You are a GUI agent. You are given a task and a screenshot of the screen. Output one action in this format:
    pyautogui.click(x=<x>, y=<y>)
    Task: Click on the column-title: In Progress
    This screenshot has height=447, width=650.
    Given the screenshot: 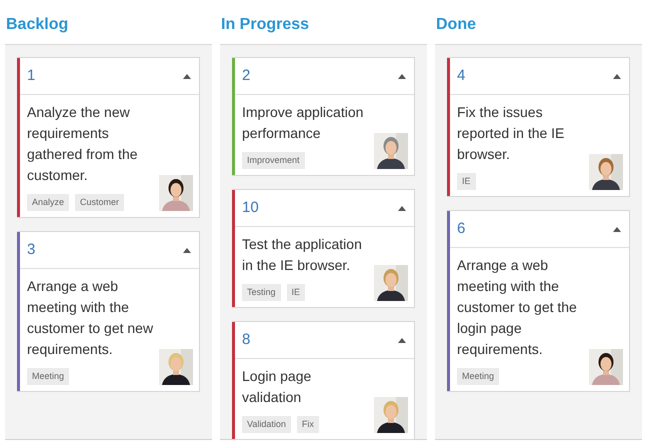 What is the action you would take?
    pyautogui.click(x=265, y=25)
    